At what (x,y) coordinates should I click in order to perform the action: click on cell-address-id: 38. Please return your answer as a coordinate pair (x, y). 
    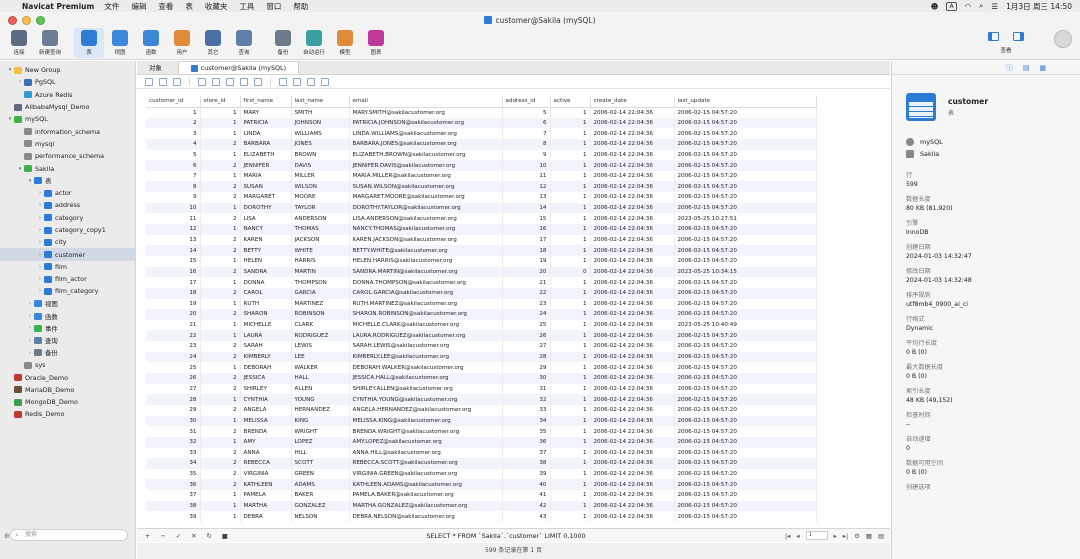
    Looking at the image, I should click on (526, 463).